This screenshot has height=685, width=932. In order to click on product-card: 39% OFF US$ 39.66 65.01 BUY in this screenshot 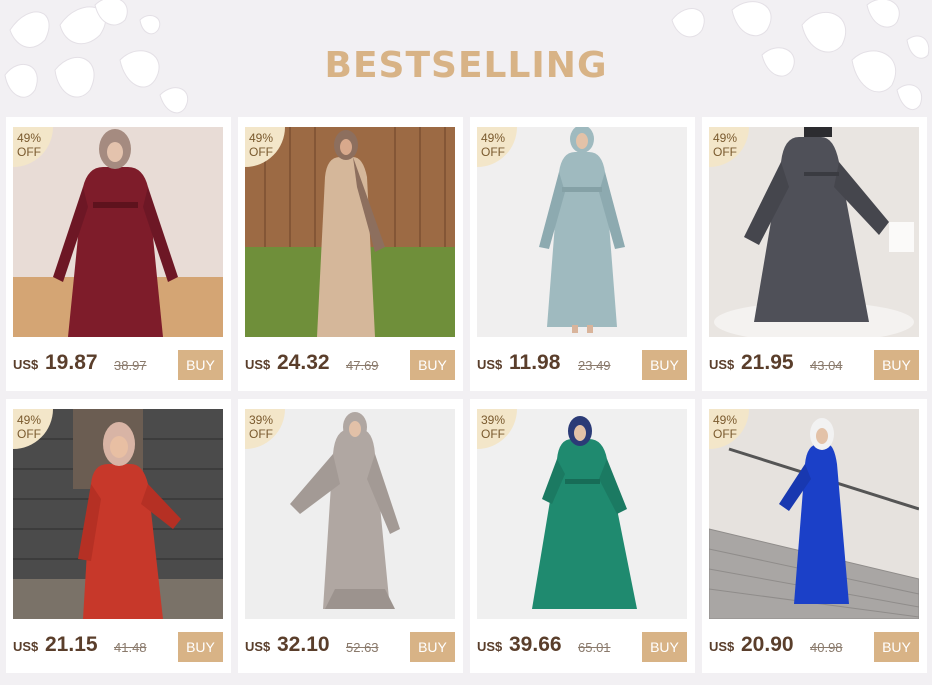, I will do `click(582, 536)`.